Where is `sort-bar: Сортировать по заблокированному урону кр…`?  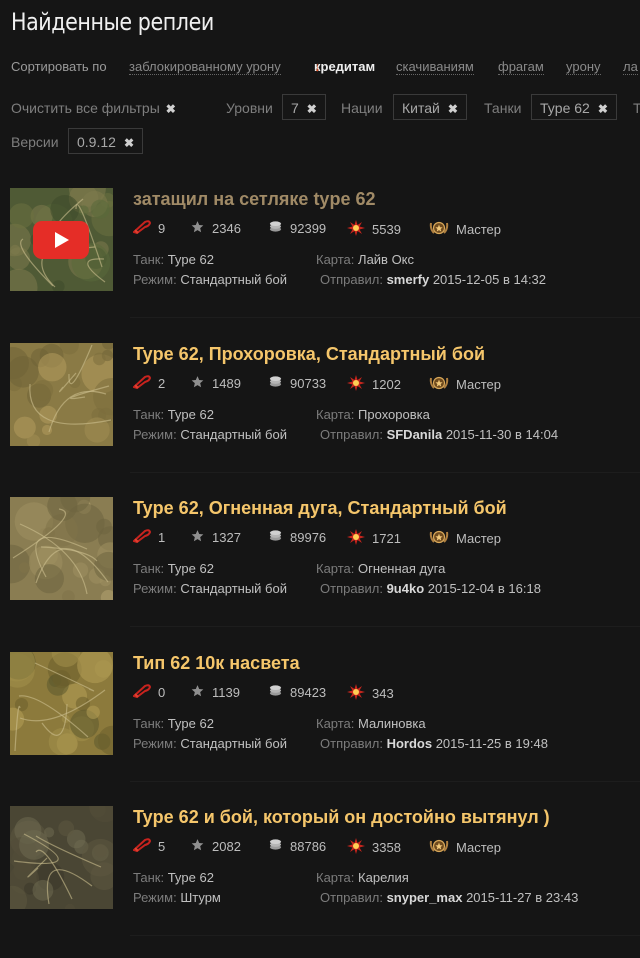
sort-bar: Сортировать по заблокированному урону кр… is located at coordinates (324, 67).